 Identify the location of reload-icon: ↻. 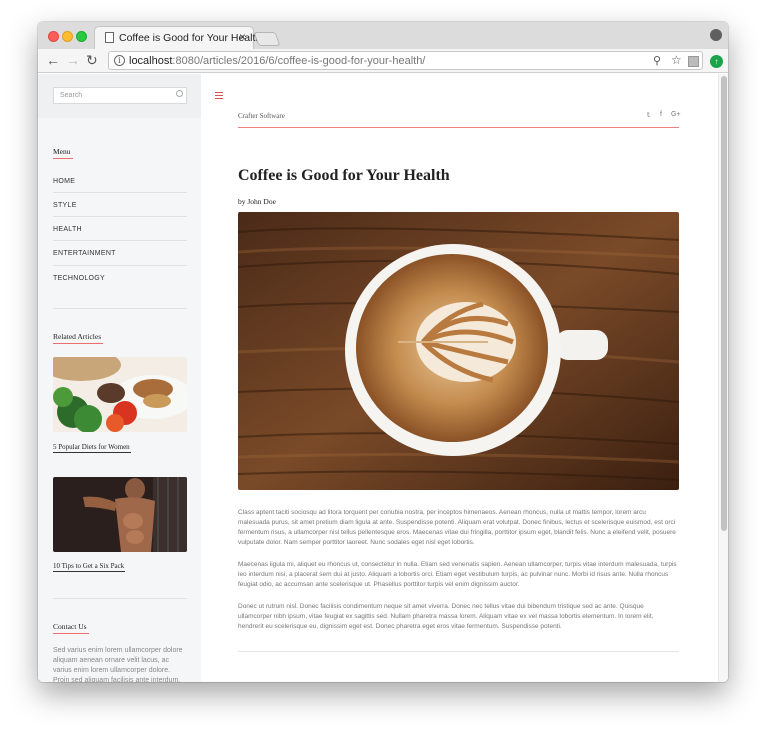
(92, 60).